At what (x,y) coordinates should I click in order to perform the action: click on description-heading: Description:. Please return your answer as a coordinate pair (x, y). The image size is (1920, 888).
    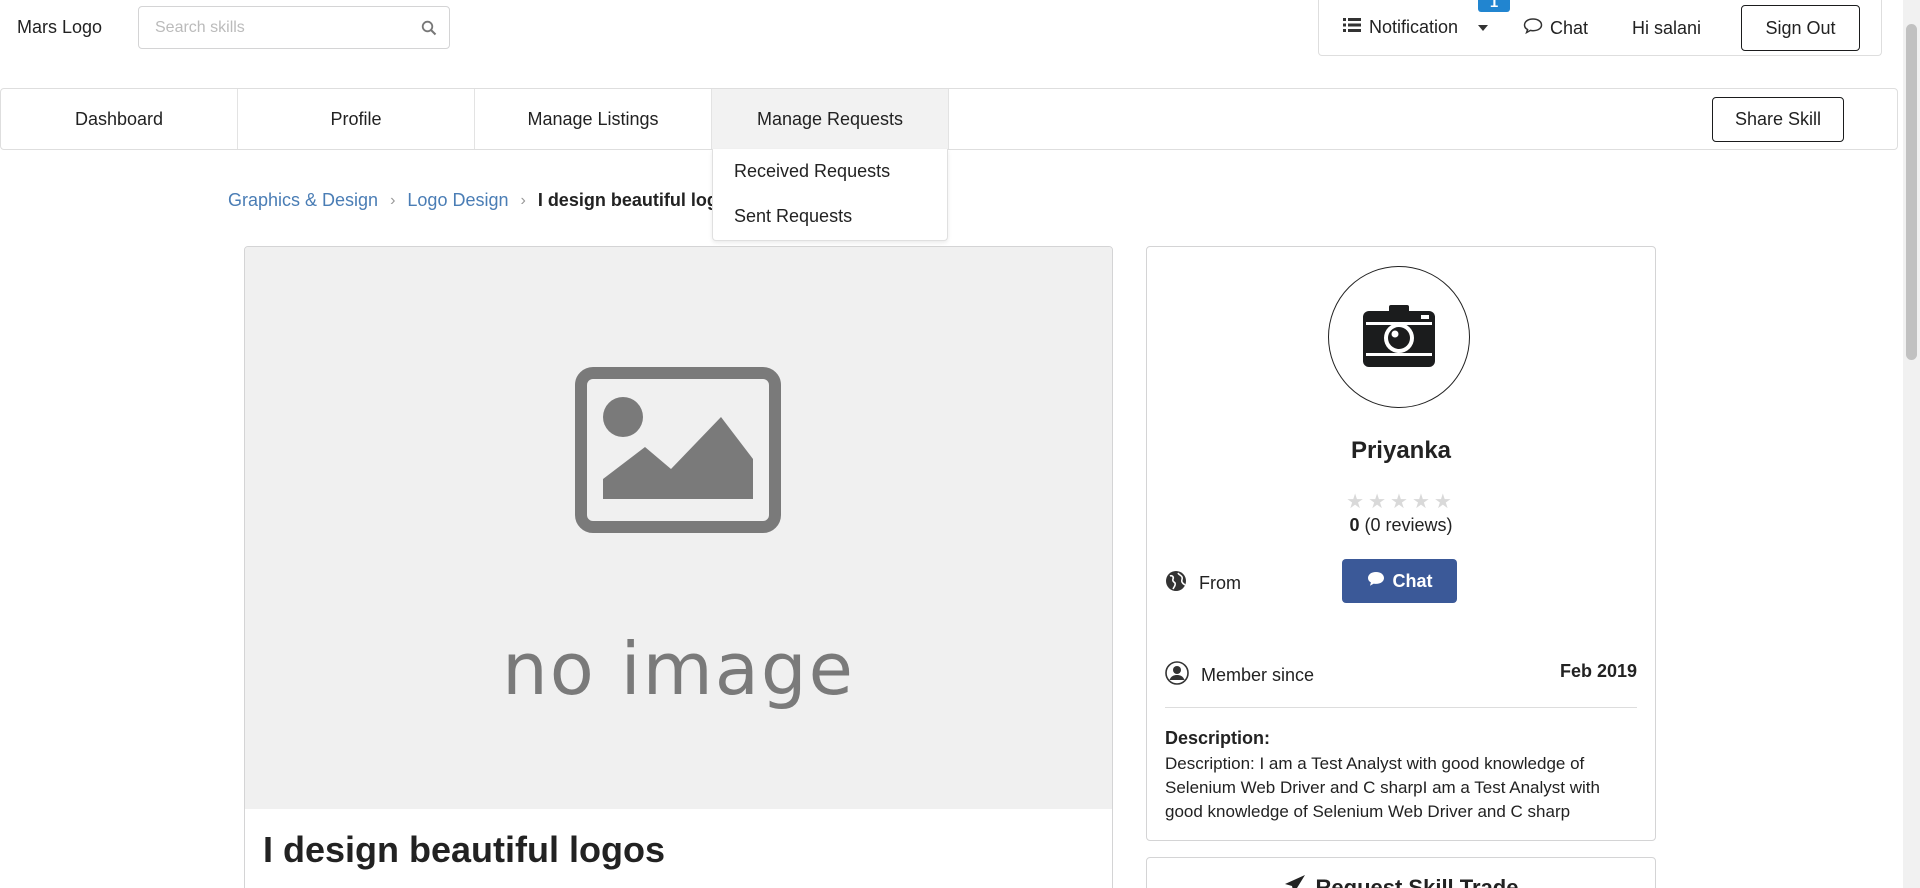
    Looking at the image, I should click on (1218, 738).